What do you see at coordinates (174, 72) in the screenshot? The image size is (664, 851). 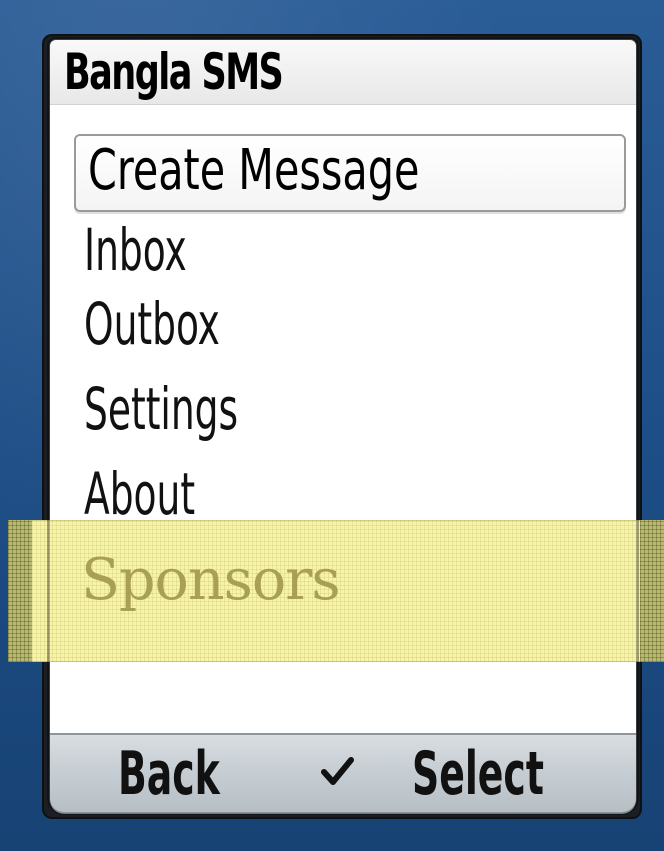 I see `app-title: Bangla SMS` at bounding box center [174, 72].